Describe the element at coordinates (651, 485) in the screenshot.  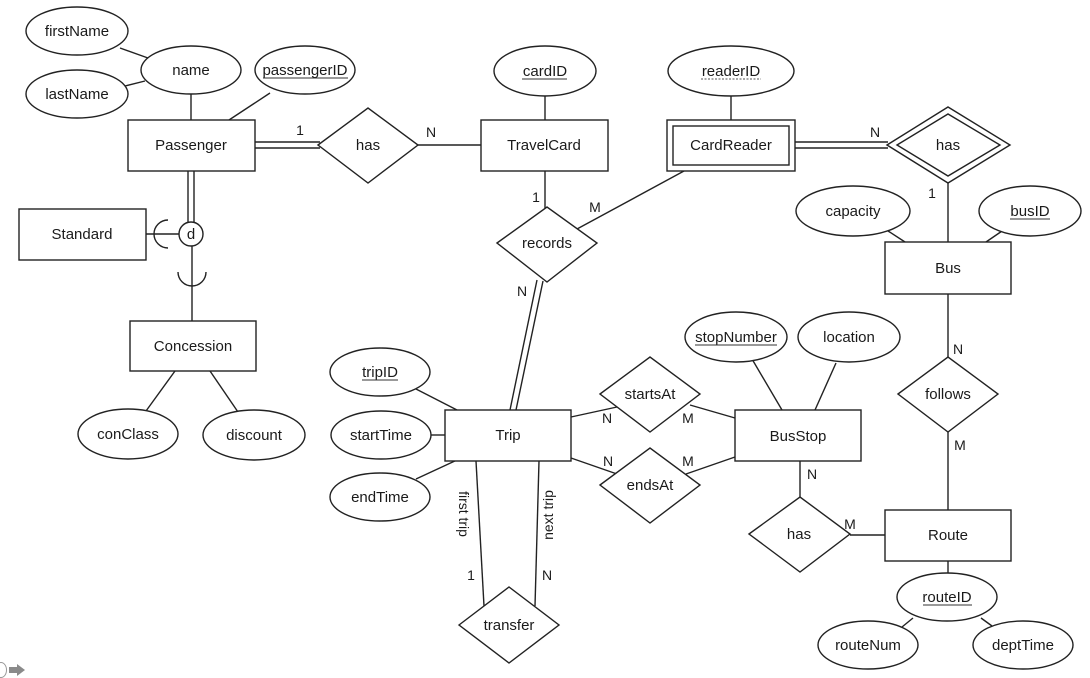
I see `svg-text: endsAt` at that location.